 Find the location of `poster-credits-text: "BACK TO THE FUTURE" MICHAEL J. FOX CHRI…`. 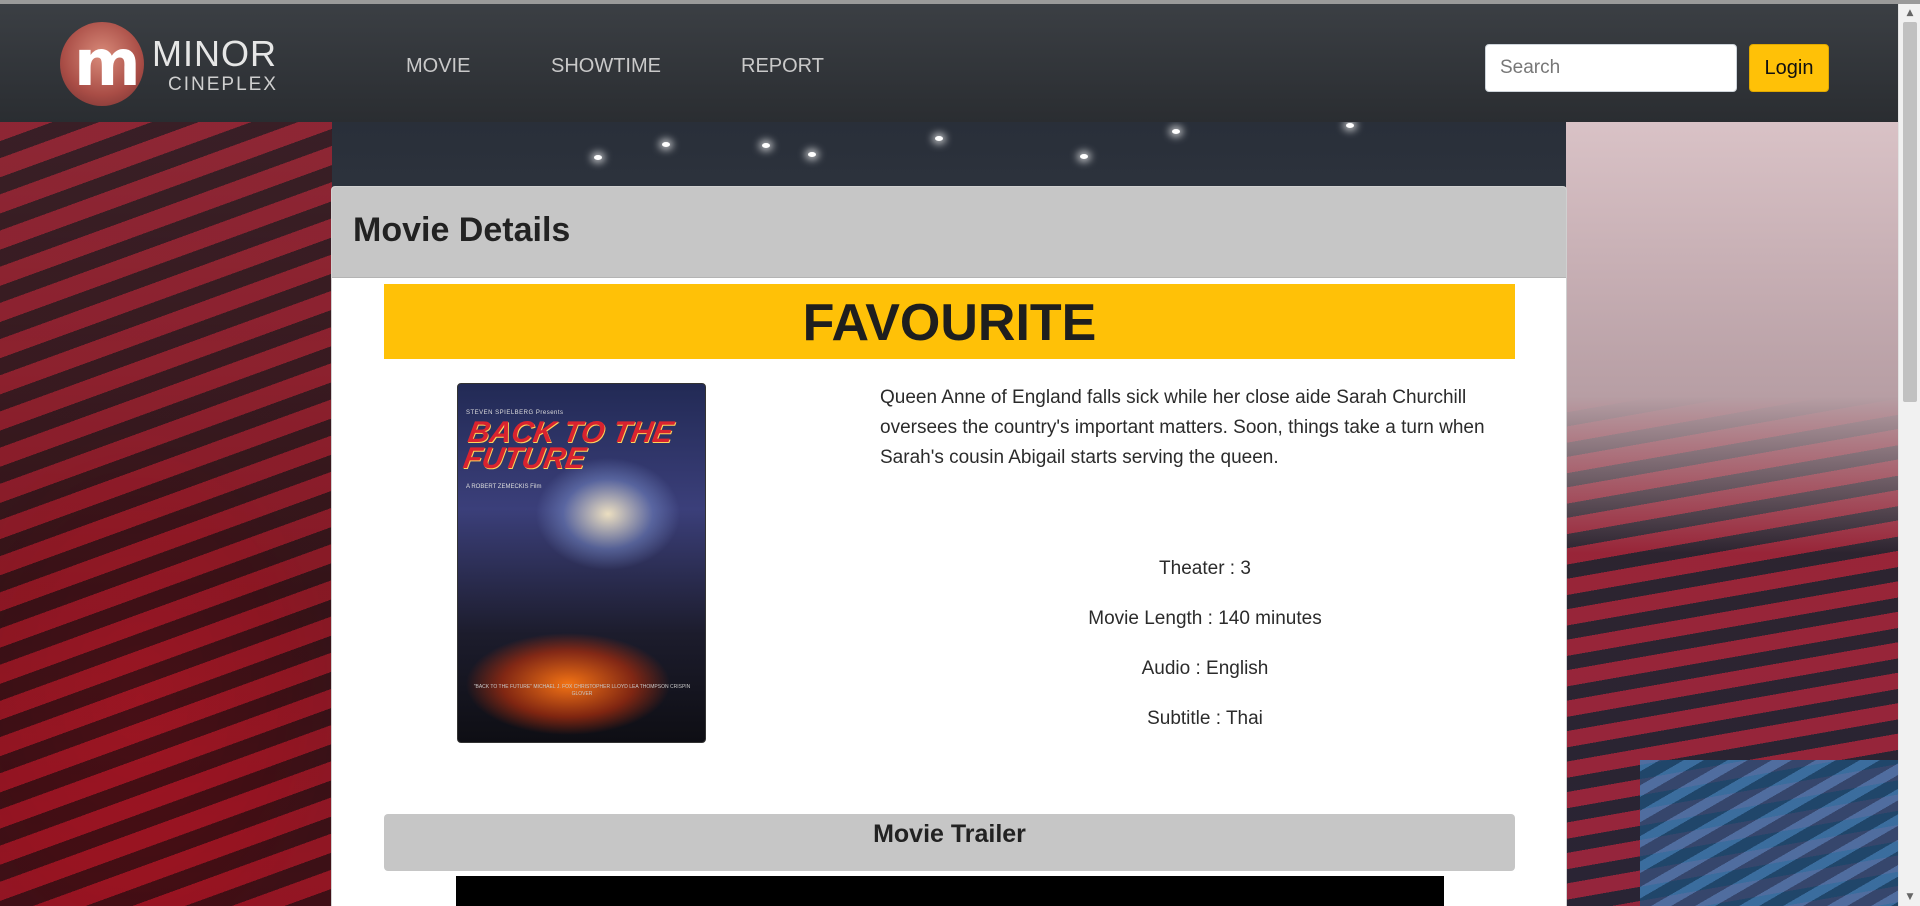

poster-credits-text: "BACK TO THE FUTURE" MICHAEL J. FOX CHRI… is located at coordinates (582, 690).